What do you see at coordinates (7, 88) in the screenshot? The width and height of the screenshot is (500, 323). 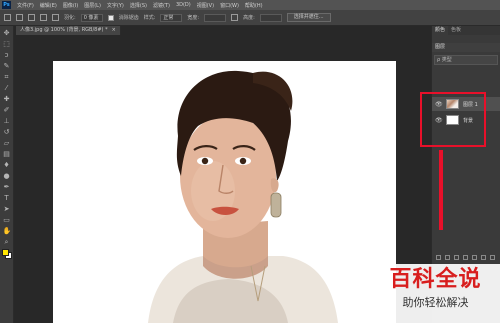 I see `eyedropper-icon: ⁄` at bounding box center [7, 88].